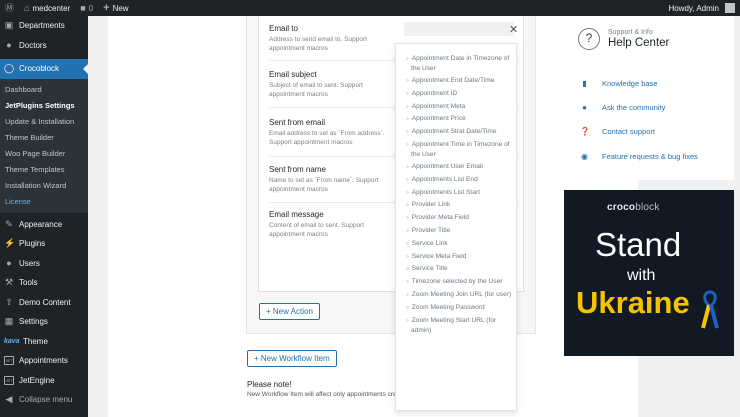 Image resolution: width=740 pixels, height=417 pixels. I want to click on submenu-update-installation: Update & Installation, so click(44, 122).